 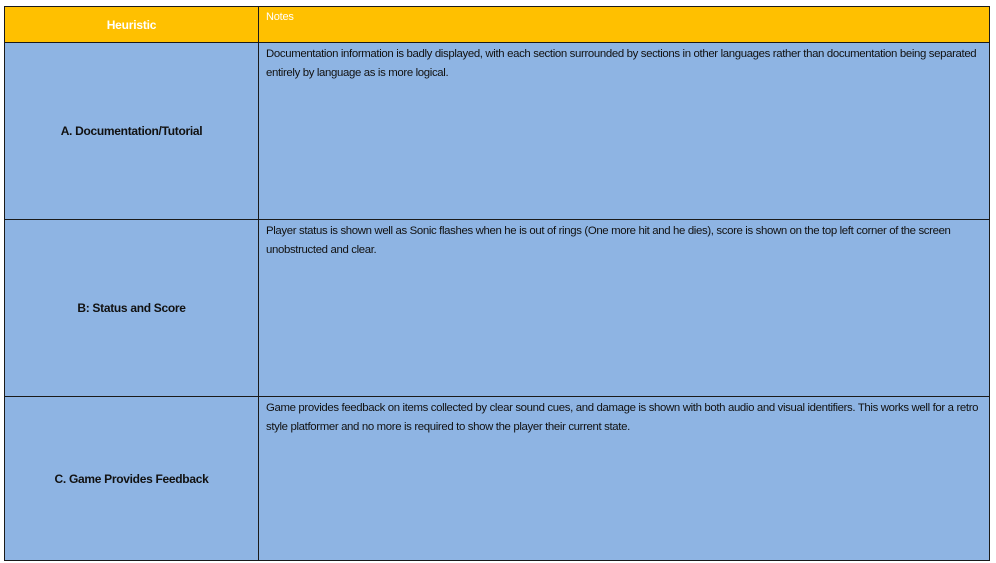 What do you see at coordinates (624, 24) in the screenshot?
I see `header-notes: Notes` at bounding box center [624, 24].